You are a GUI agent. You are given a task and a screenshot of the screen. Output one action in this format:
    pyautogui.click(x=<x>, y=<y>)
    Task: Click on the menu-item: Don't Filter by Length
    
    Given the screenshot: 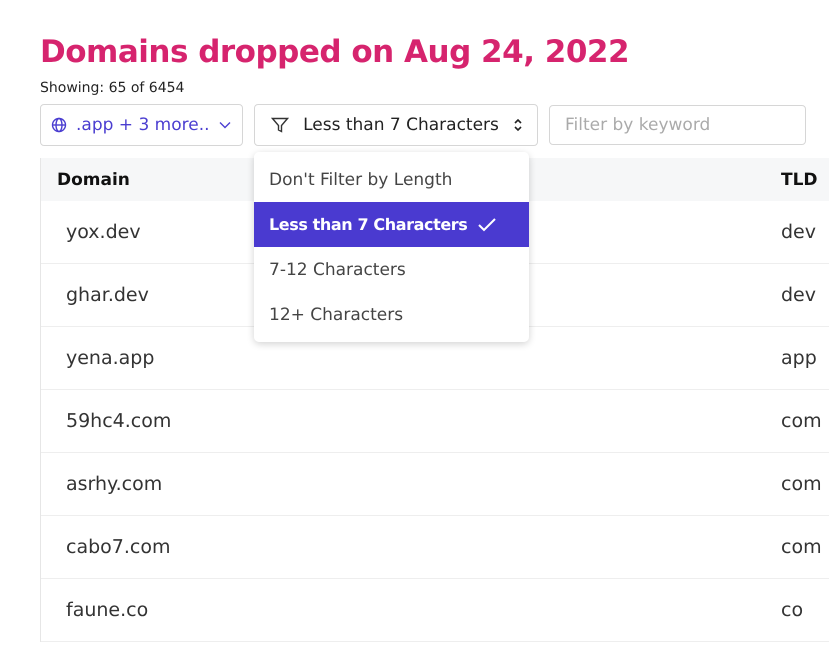 What is the action you would take?
    pyautogui.click(x=391, y=179)
    